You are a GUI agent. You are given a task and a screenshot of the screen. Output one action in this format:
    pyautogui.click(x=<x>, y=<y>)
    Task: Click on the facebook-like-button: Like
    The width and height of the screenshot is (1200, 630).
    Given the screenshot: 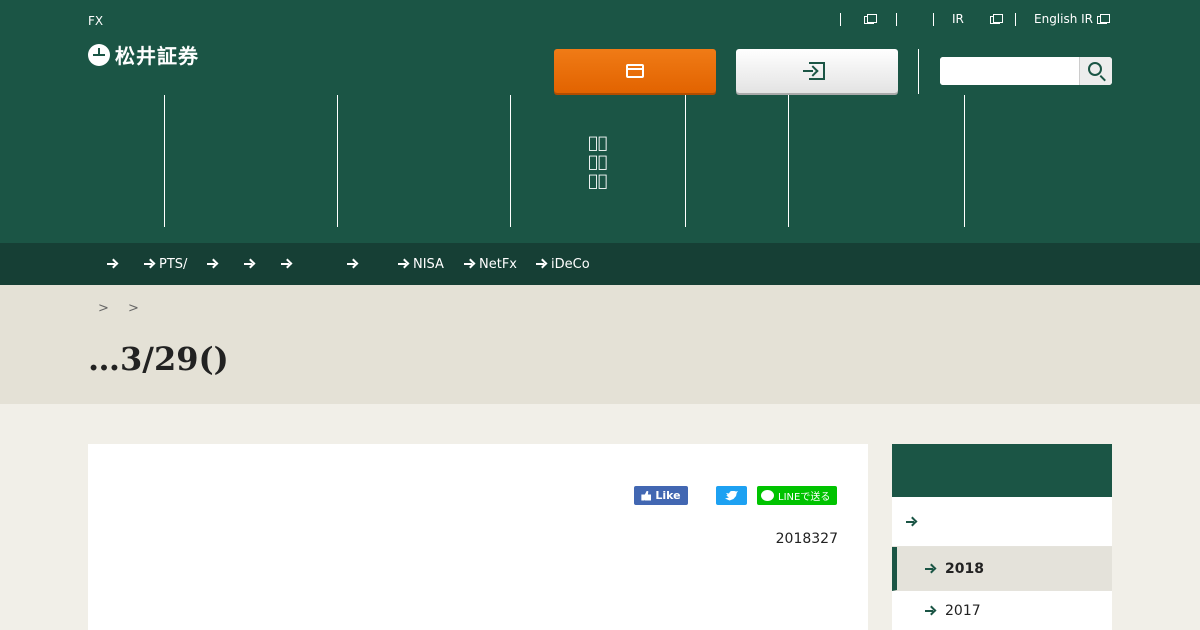 What is the action you would take?
    pyautogui.click(x=661, y=495)
    